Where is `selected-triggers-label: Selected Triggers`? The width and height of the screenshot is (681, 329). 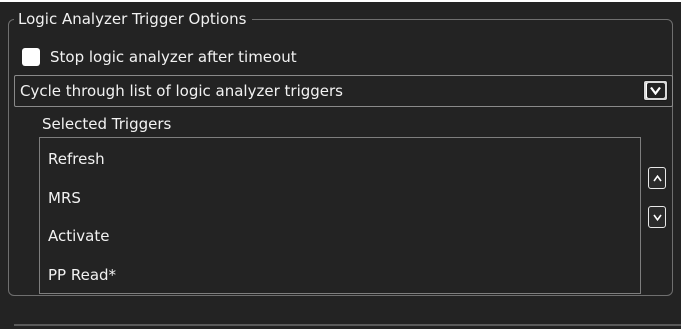
selected-triggers-label: Selected Triggers is located at coordinates (107, 124).